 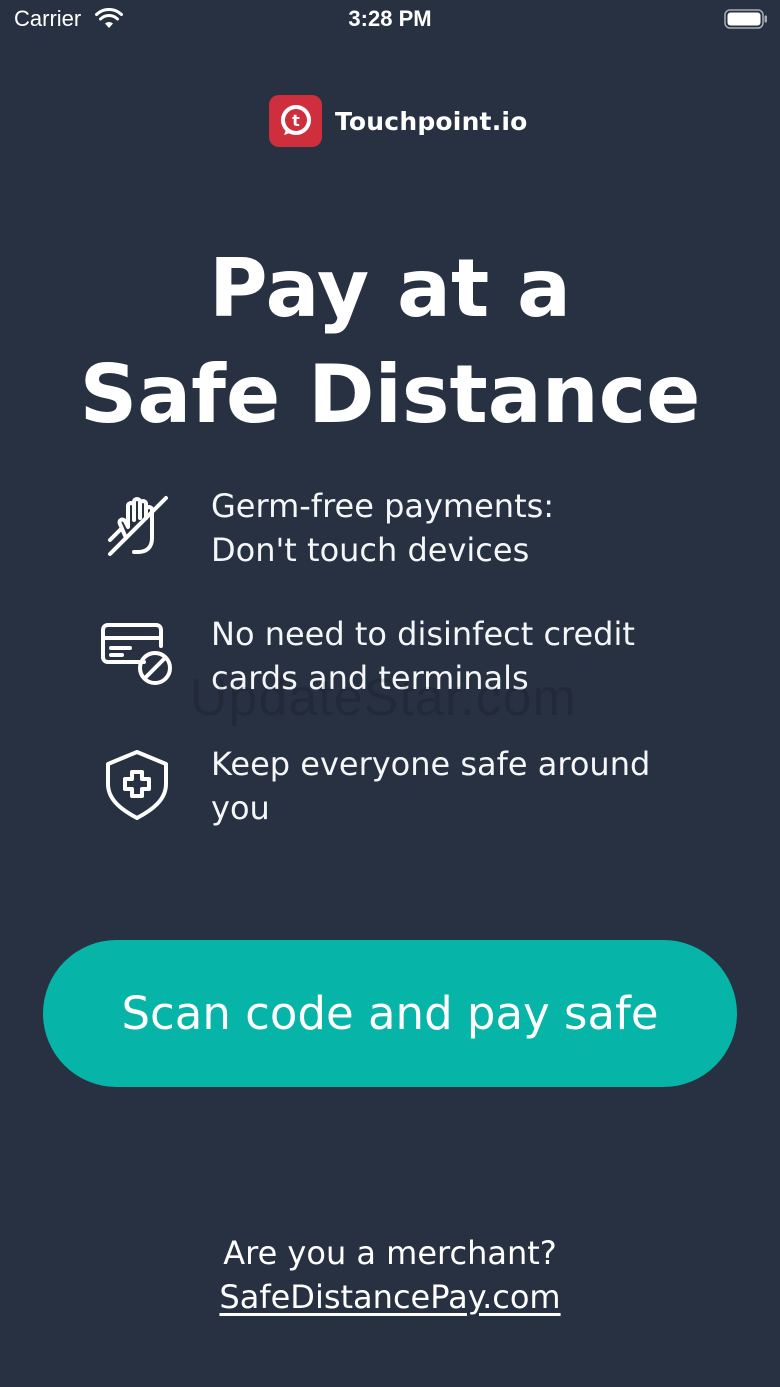 I want to click on status-bar: Carrier 3:28 PM, so click(x=390, y=21).